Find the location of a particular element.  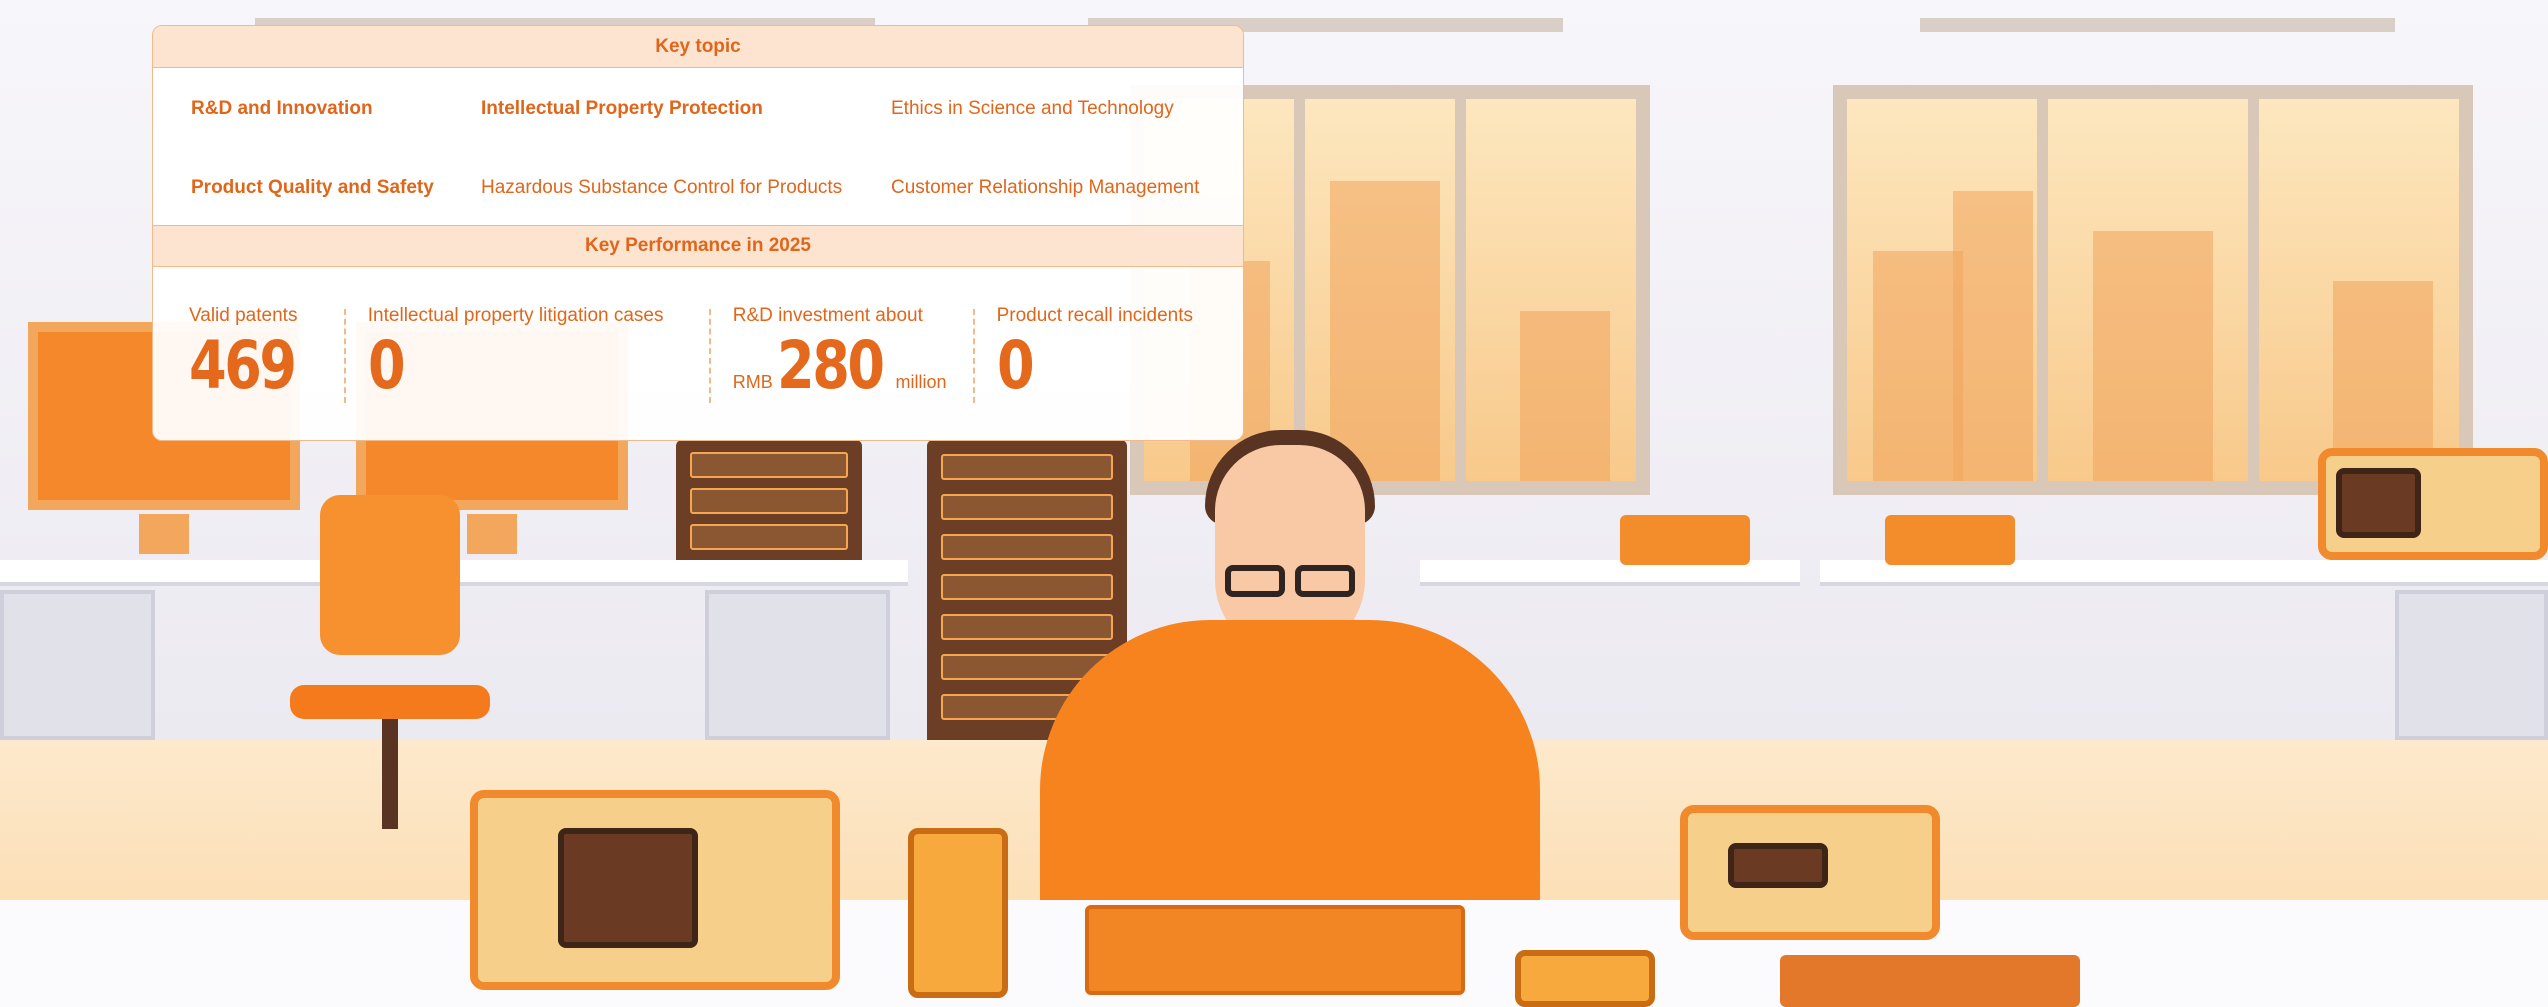

metric-label: R&D investment about is located at coordinates (827, 315).